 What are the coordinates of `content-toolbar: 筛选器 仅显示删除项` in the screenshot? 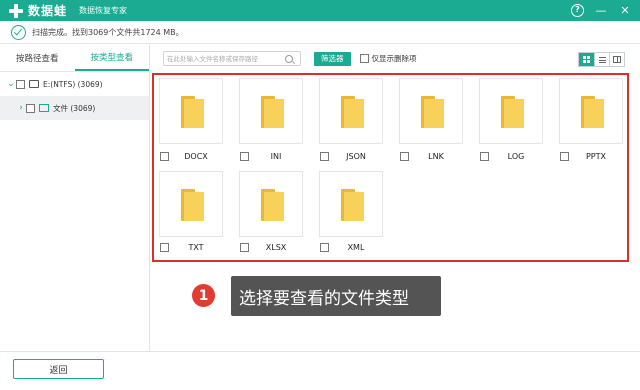 It's located at (395, 58).